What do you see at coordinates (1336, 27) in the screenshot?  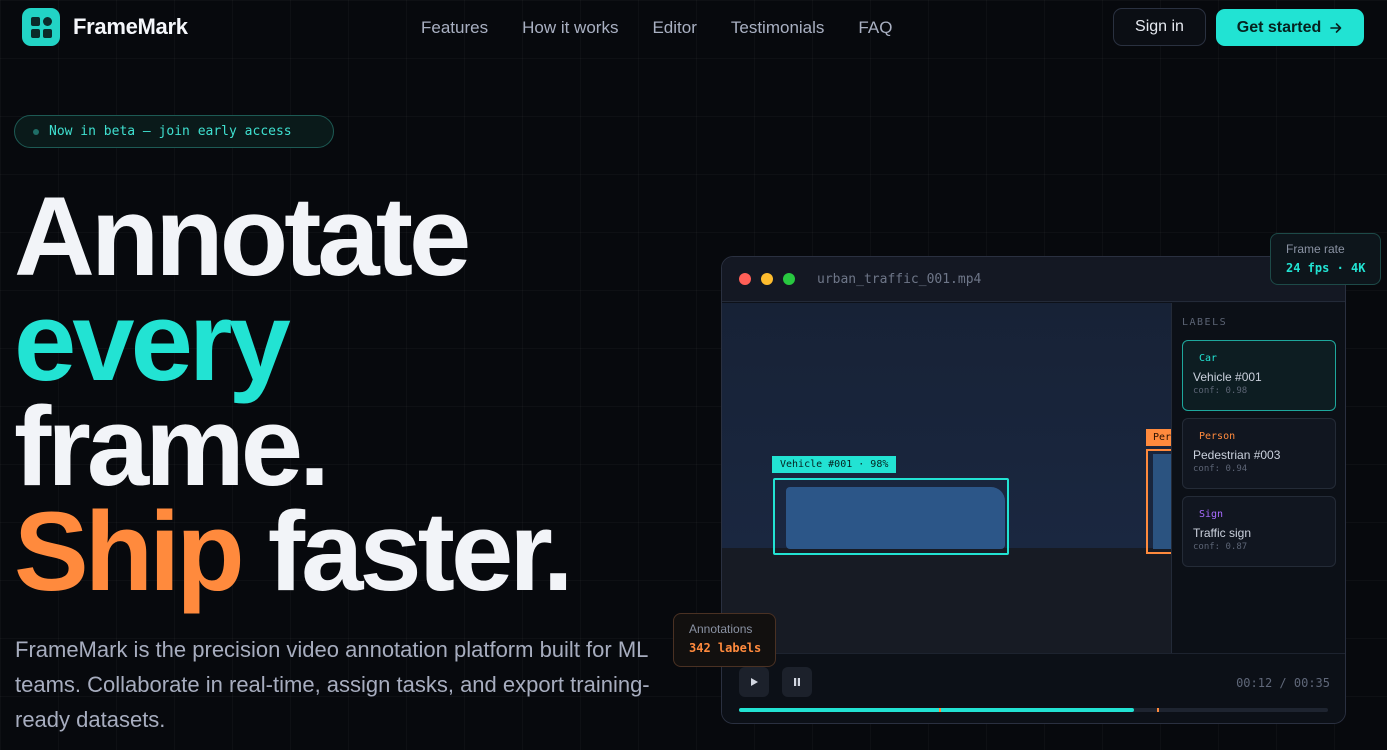 I see `arrow-right-icon` at bounding box center [1336, 27].